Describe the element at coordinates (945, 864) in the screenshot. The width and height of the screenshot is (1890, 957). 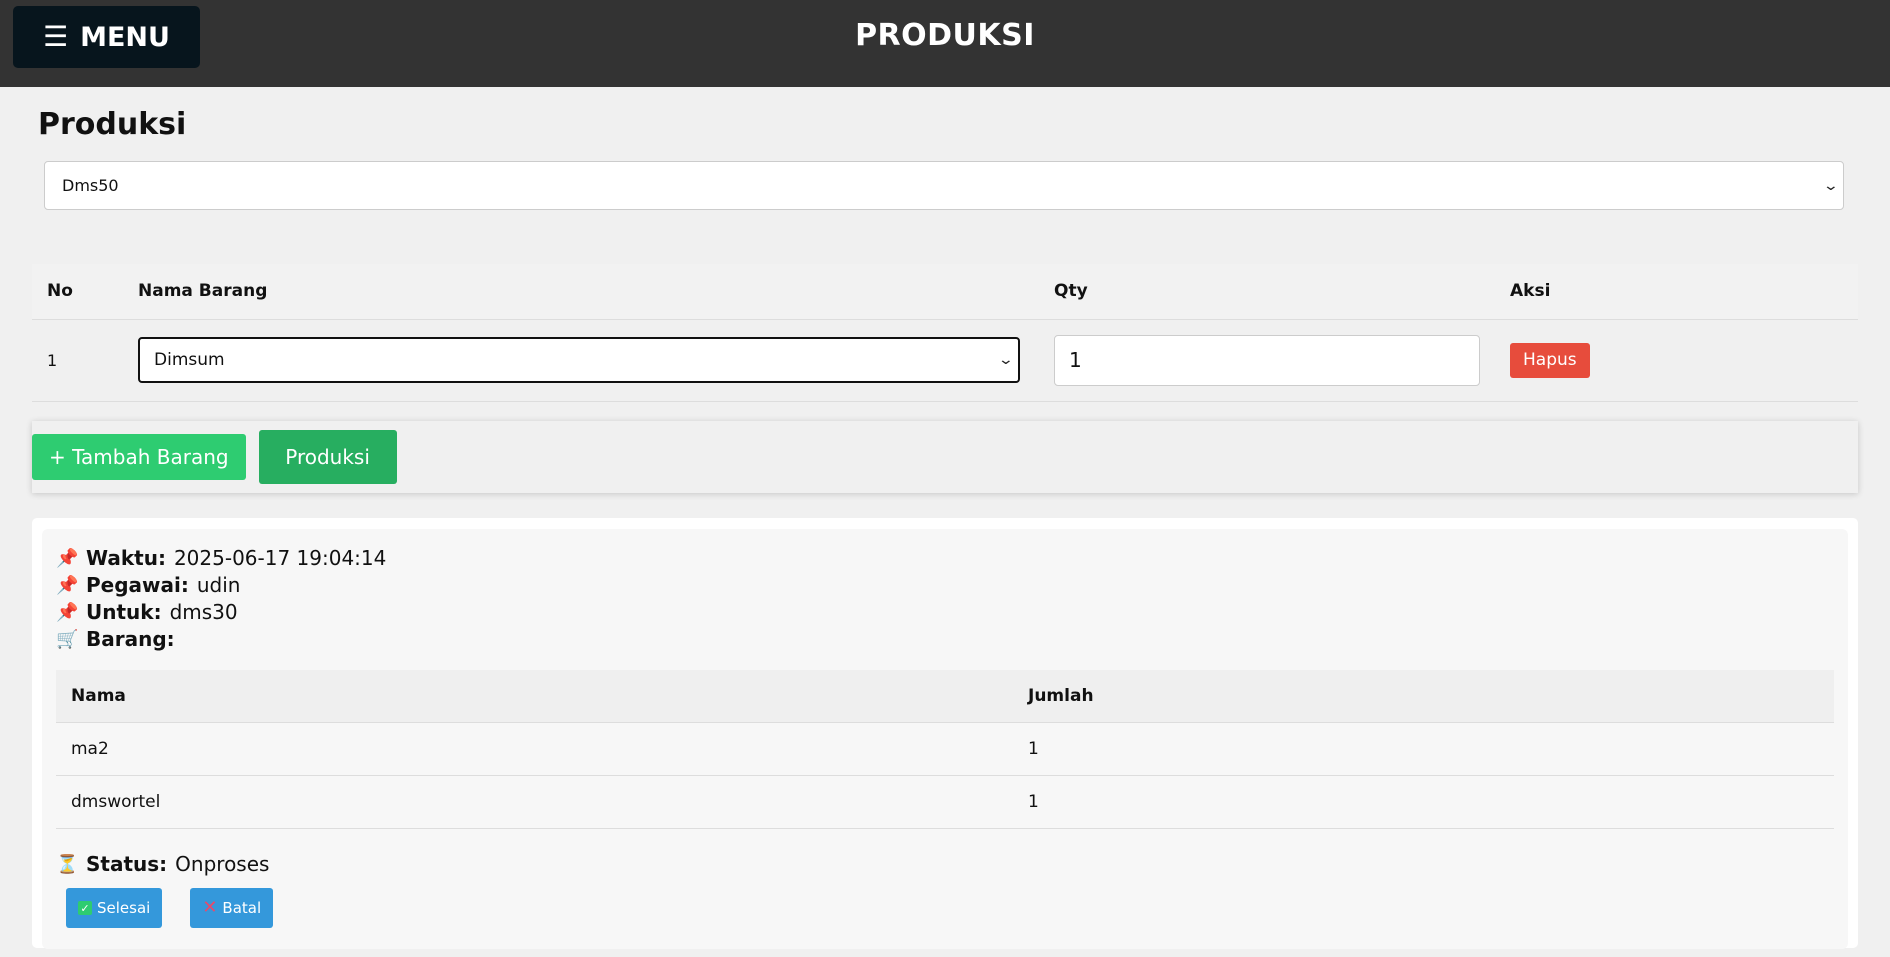
I see `record-status-line: ⏳ Status: Onproses` at that location.